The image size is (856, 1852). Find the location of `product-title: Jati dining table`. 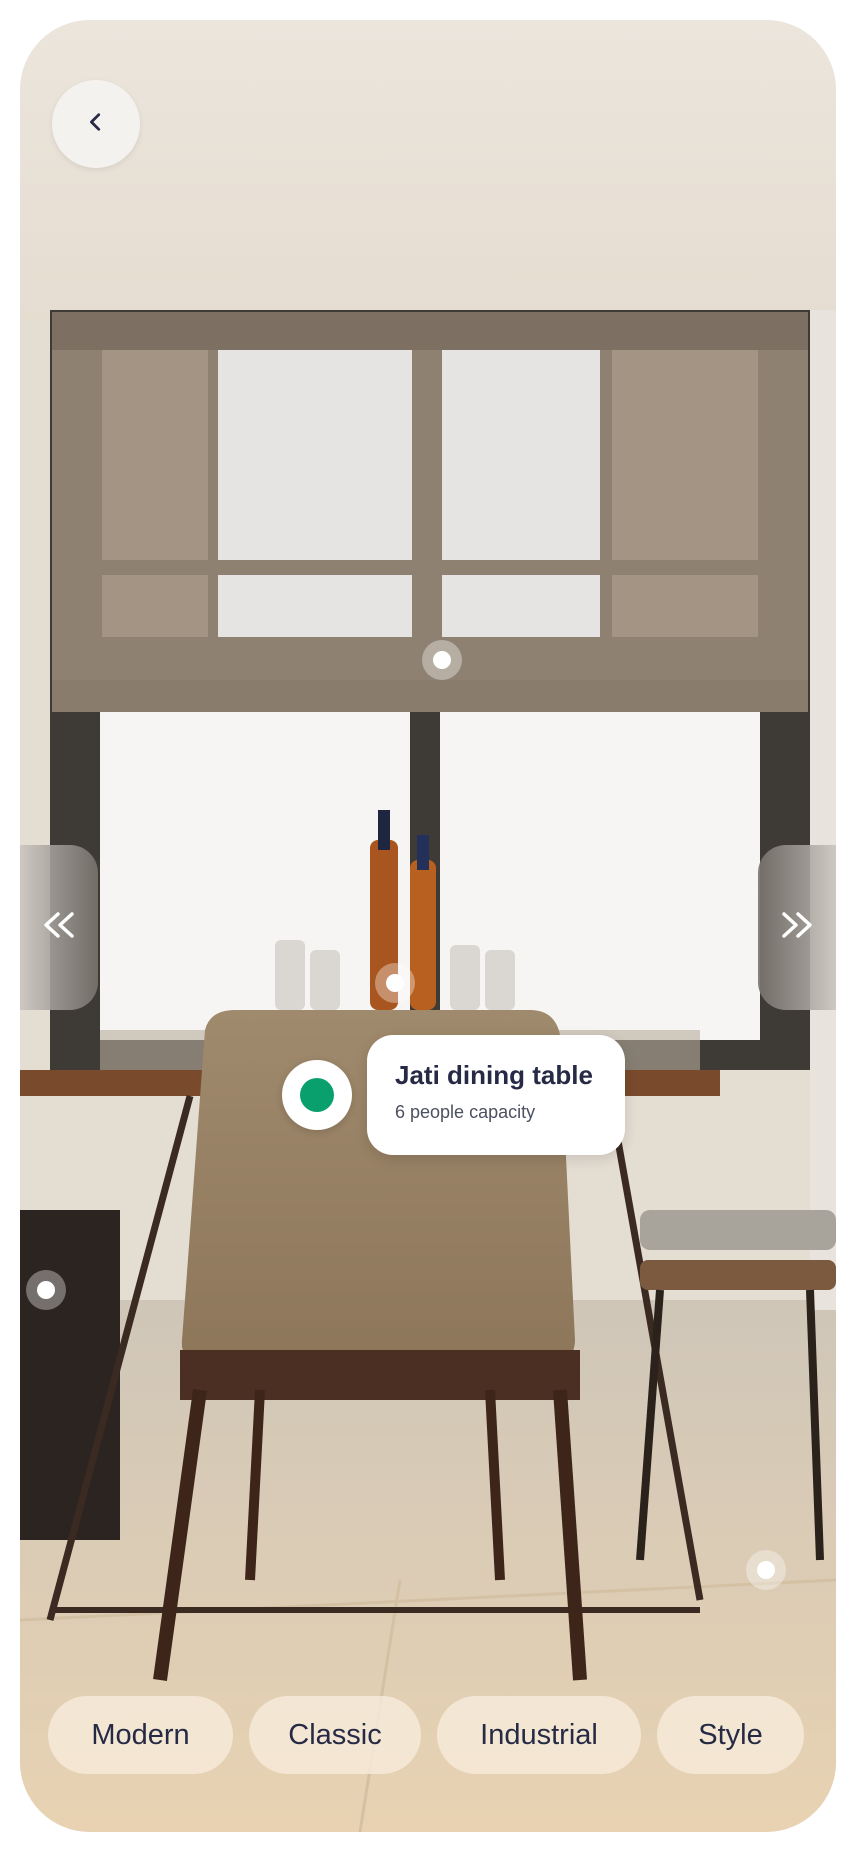

product-title: Jati dining table is located at coordinates (494, 1075).